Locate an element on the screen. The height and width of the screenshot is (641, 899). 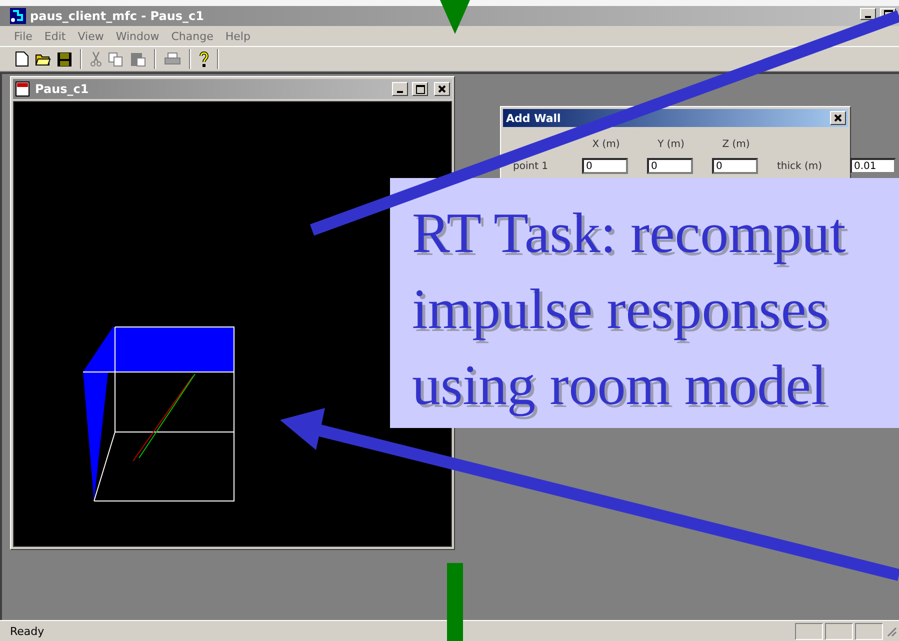
new-document-icon is located at coordinates (22, 59).